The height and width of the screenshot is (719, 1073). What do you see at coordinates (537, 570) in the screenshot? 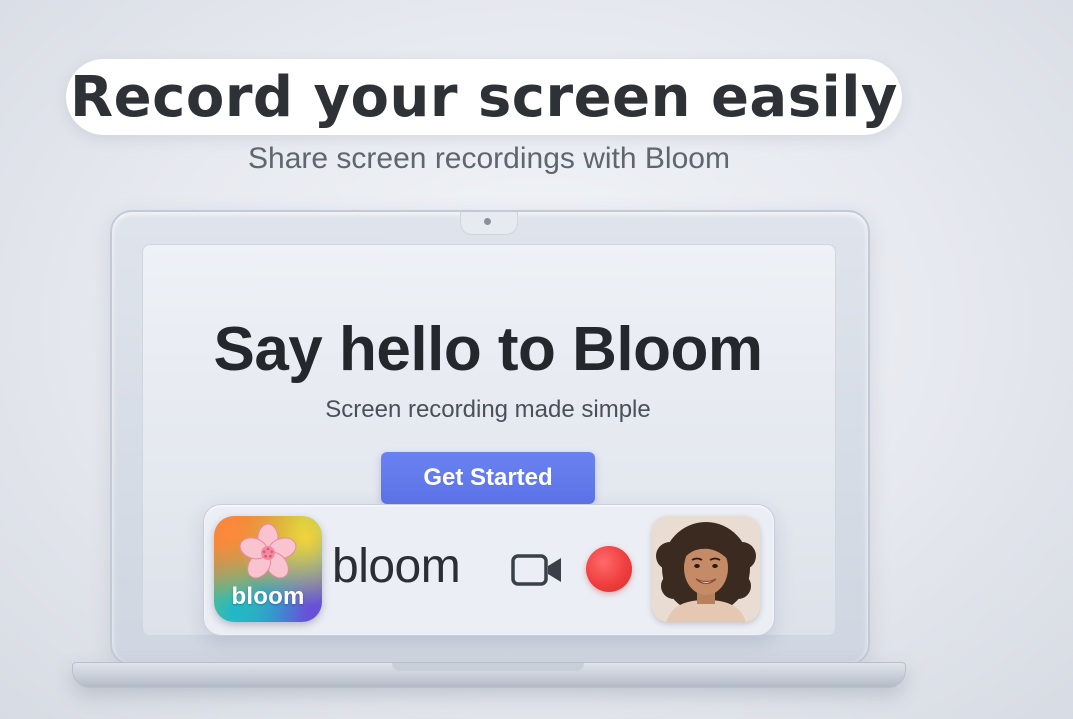
I see `video-camera-icon` at bounding box center [537, 570].